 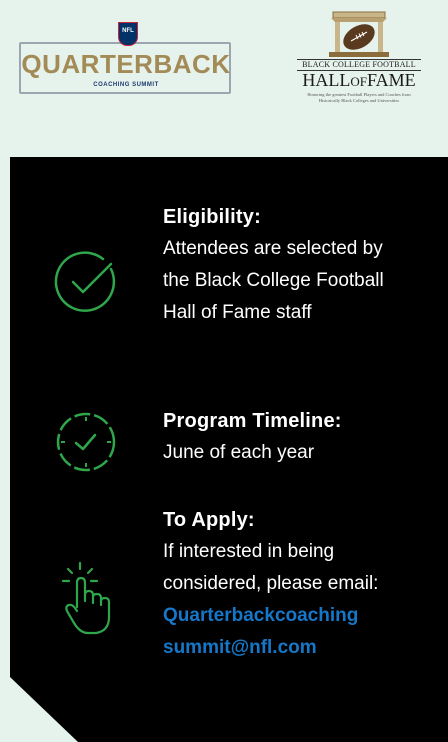 I want to click on timeline-text: Program Timeline: June of each year, so click(x=285, y=437).